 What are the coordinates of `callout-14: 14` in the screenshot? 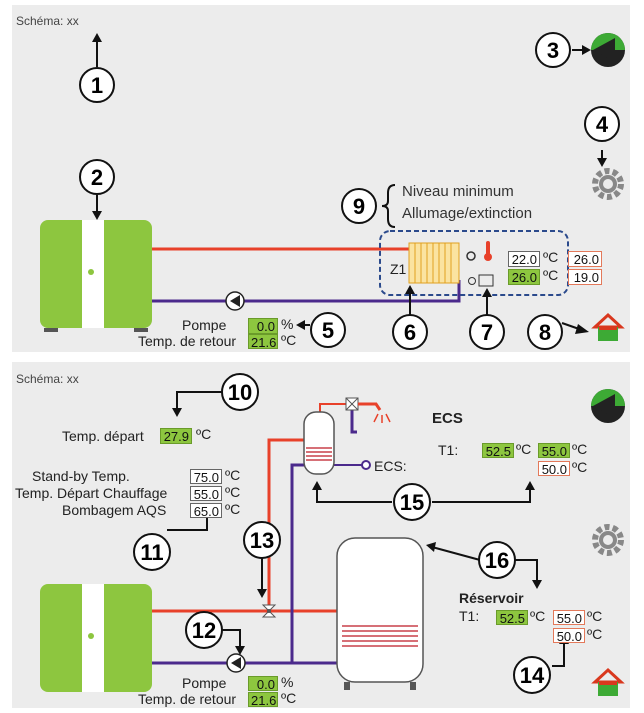 It's located at (532, 675).